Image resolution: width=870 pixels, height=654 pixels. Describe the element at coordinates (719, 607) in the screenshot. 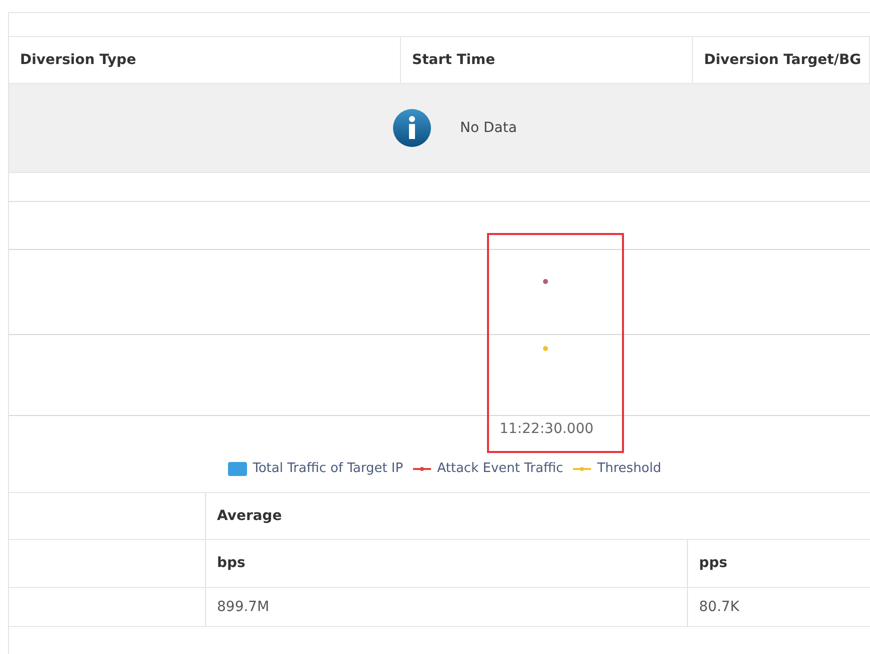

I see `table-cell-text: 80.7K` at that location.